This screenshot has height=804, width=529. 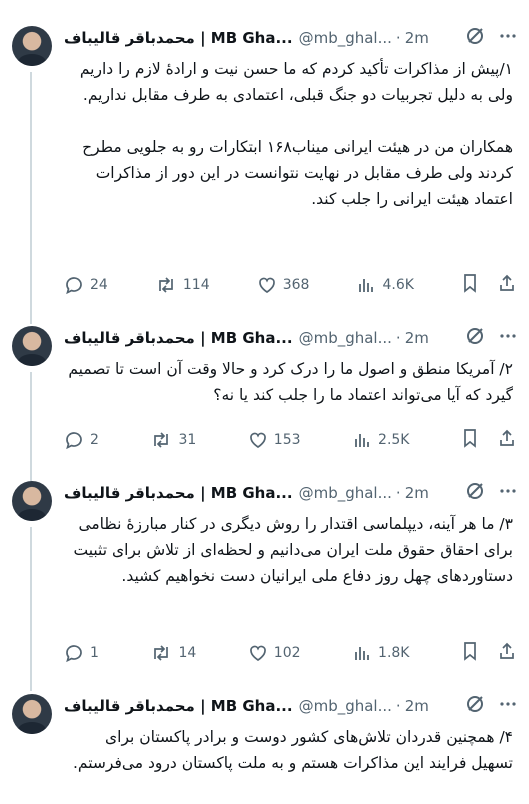 I want to click on repost-button: 114, so click(x=182, y=285).